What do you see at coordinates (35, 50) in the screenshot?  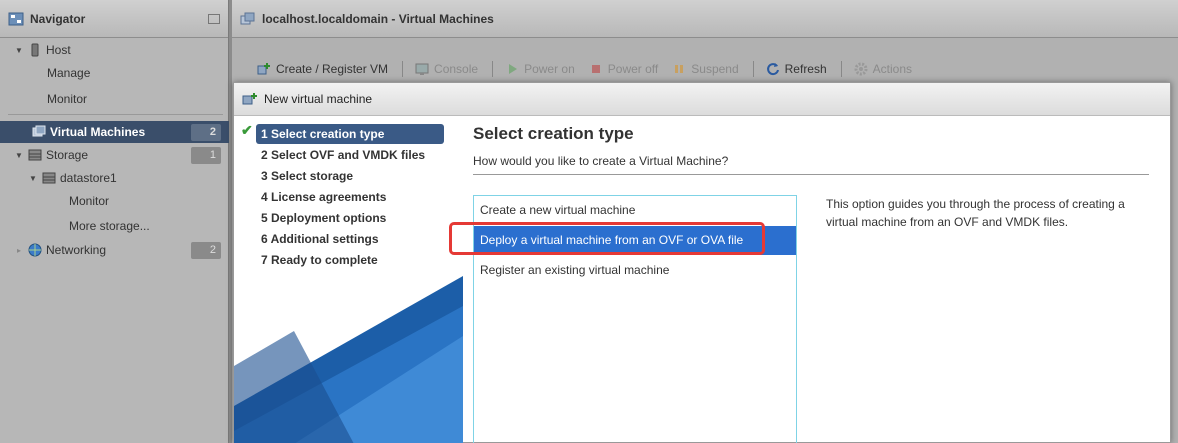 I see `host-icon` at bounding box center [35, 50].